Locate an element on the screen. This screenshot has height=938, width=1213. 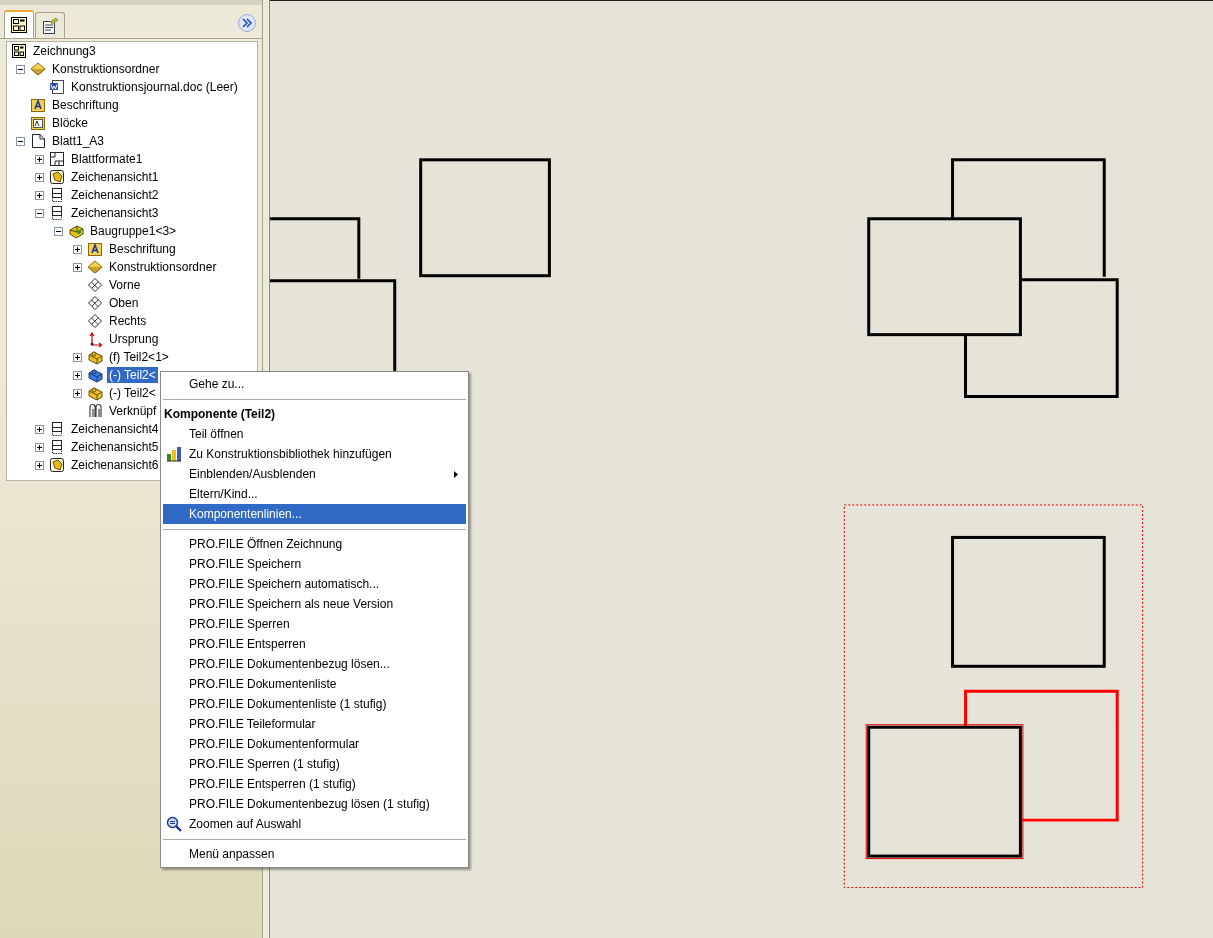
menu-heading: Komponente (Teil2) is located at coordinates (220, 414).